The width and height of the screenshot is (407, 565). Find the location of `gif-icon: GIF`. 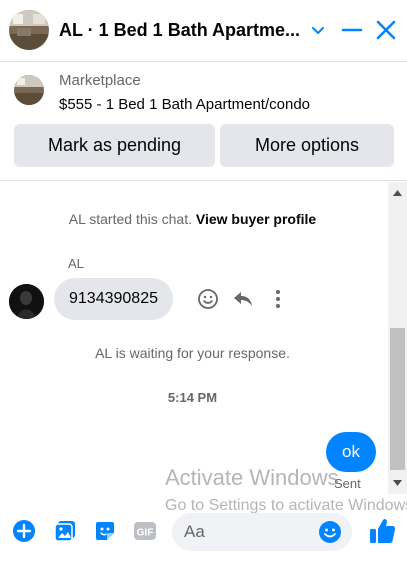

gif-icon: GIF is located at coordinates (145, 531).